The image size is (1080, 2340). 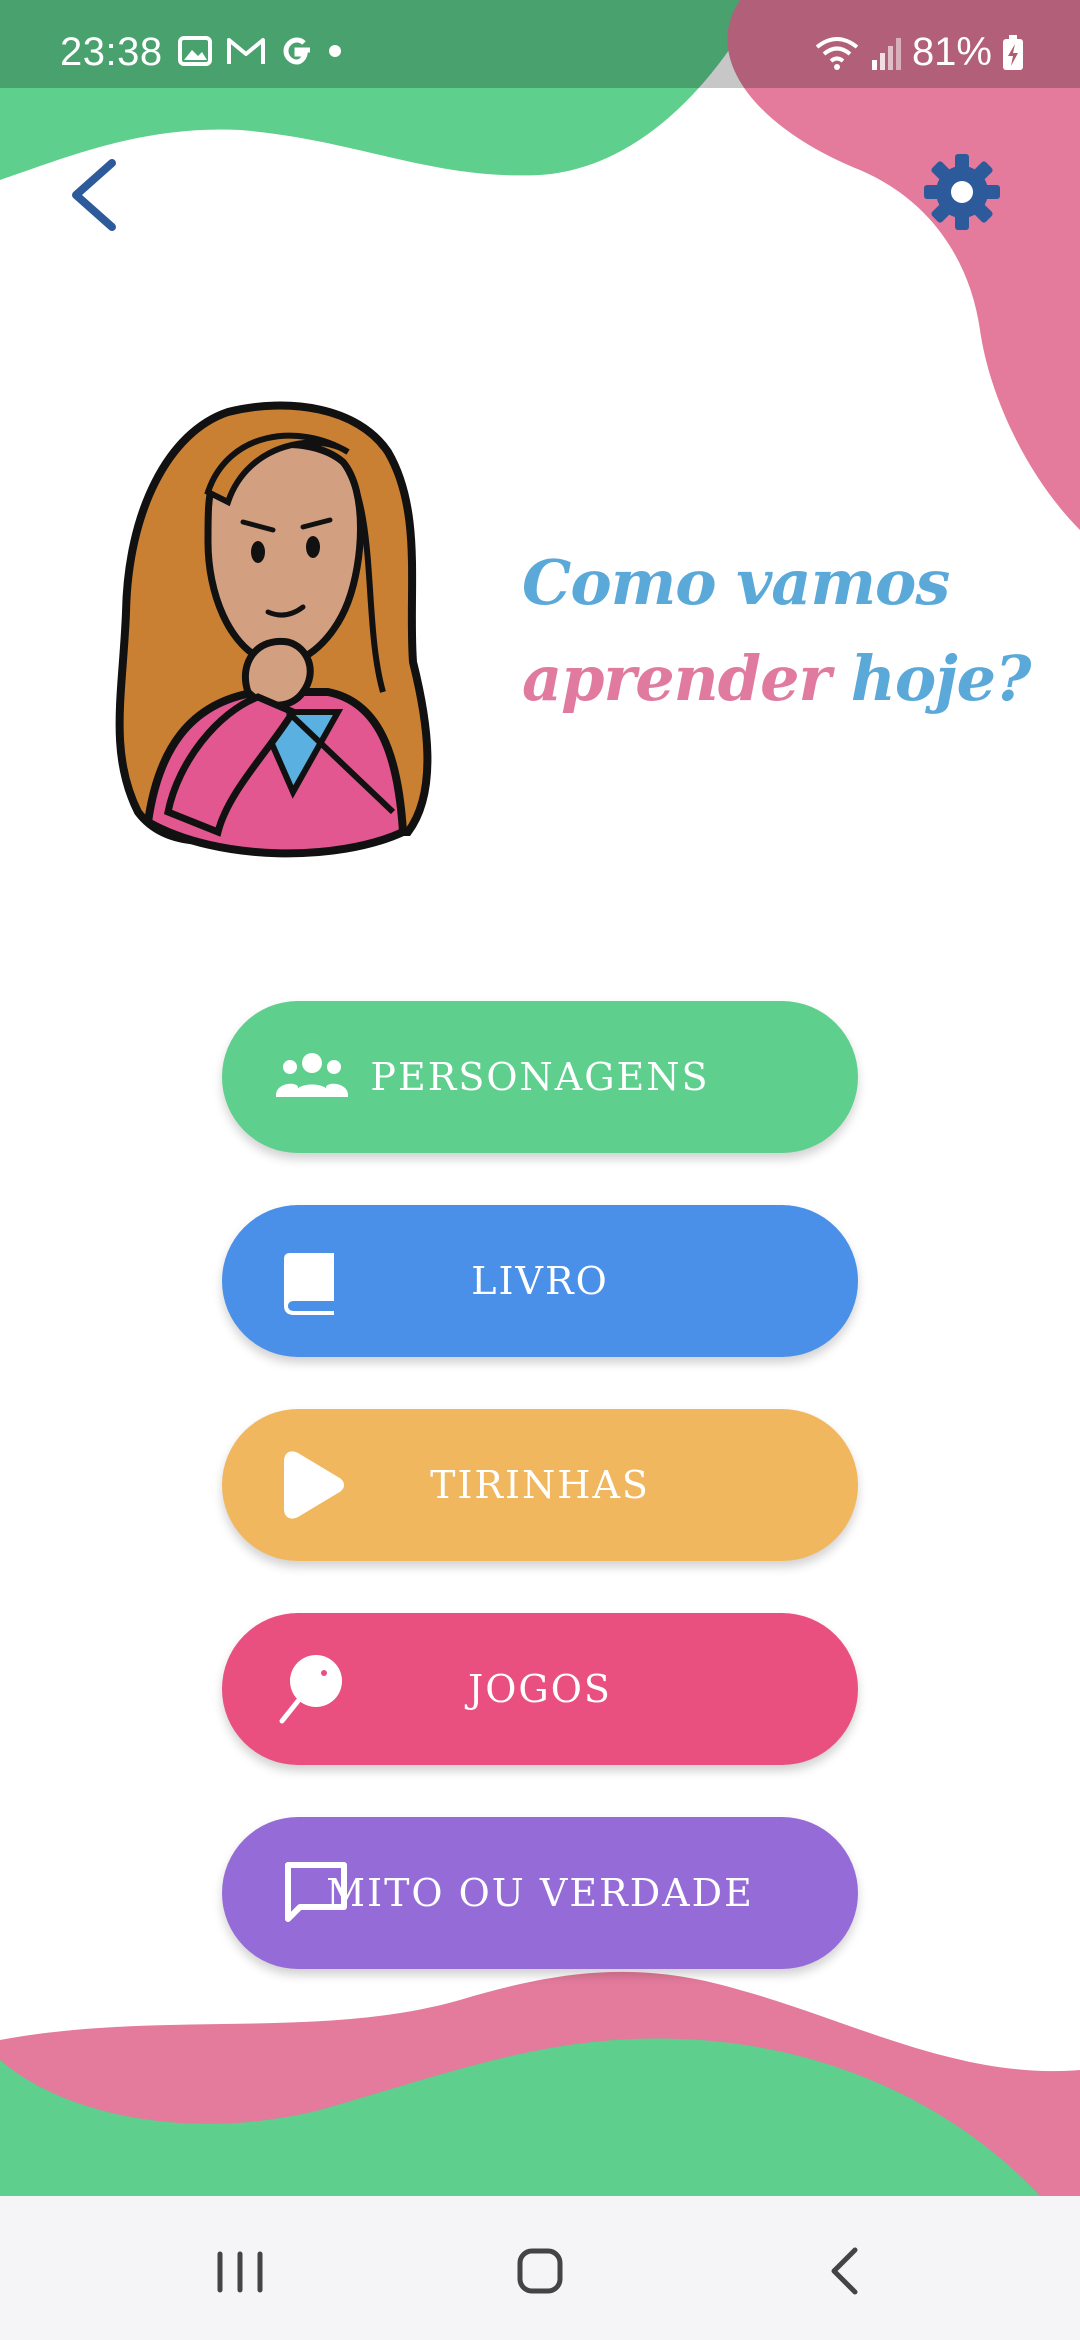 I want to click on jogos-button: JOGOS, so click(x=540, y=1689).